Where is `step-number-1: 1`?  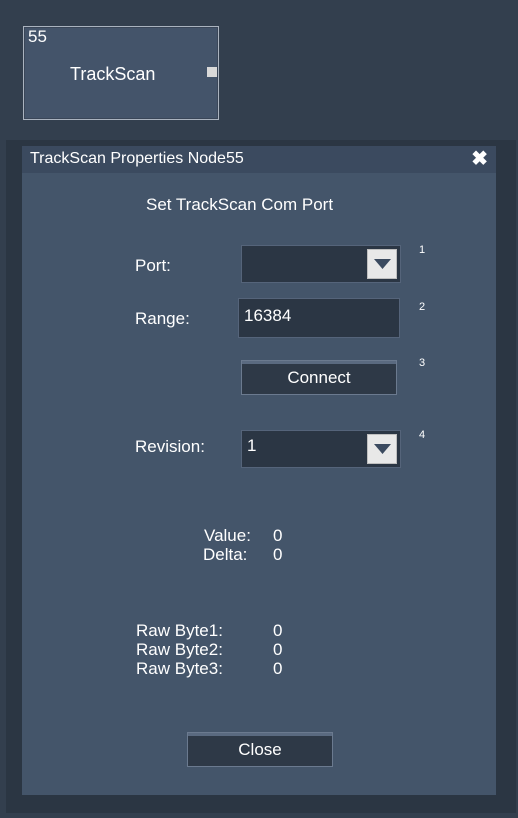 step-number-1: 1 is located at coordinates (422, 250).